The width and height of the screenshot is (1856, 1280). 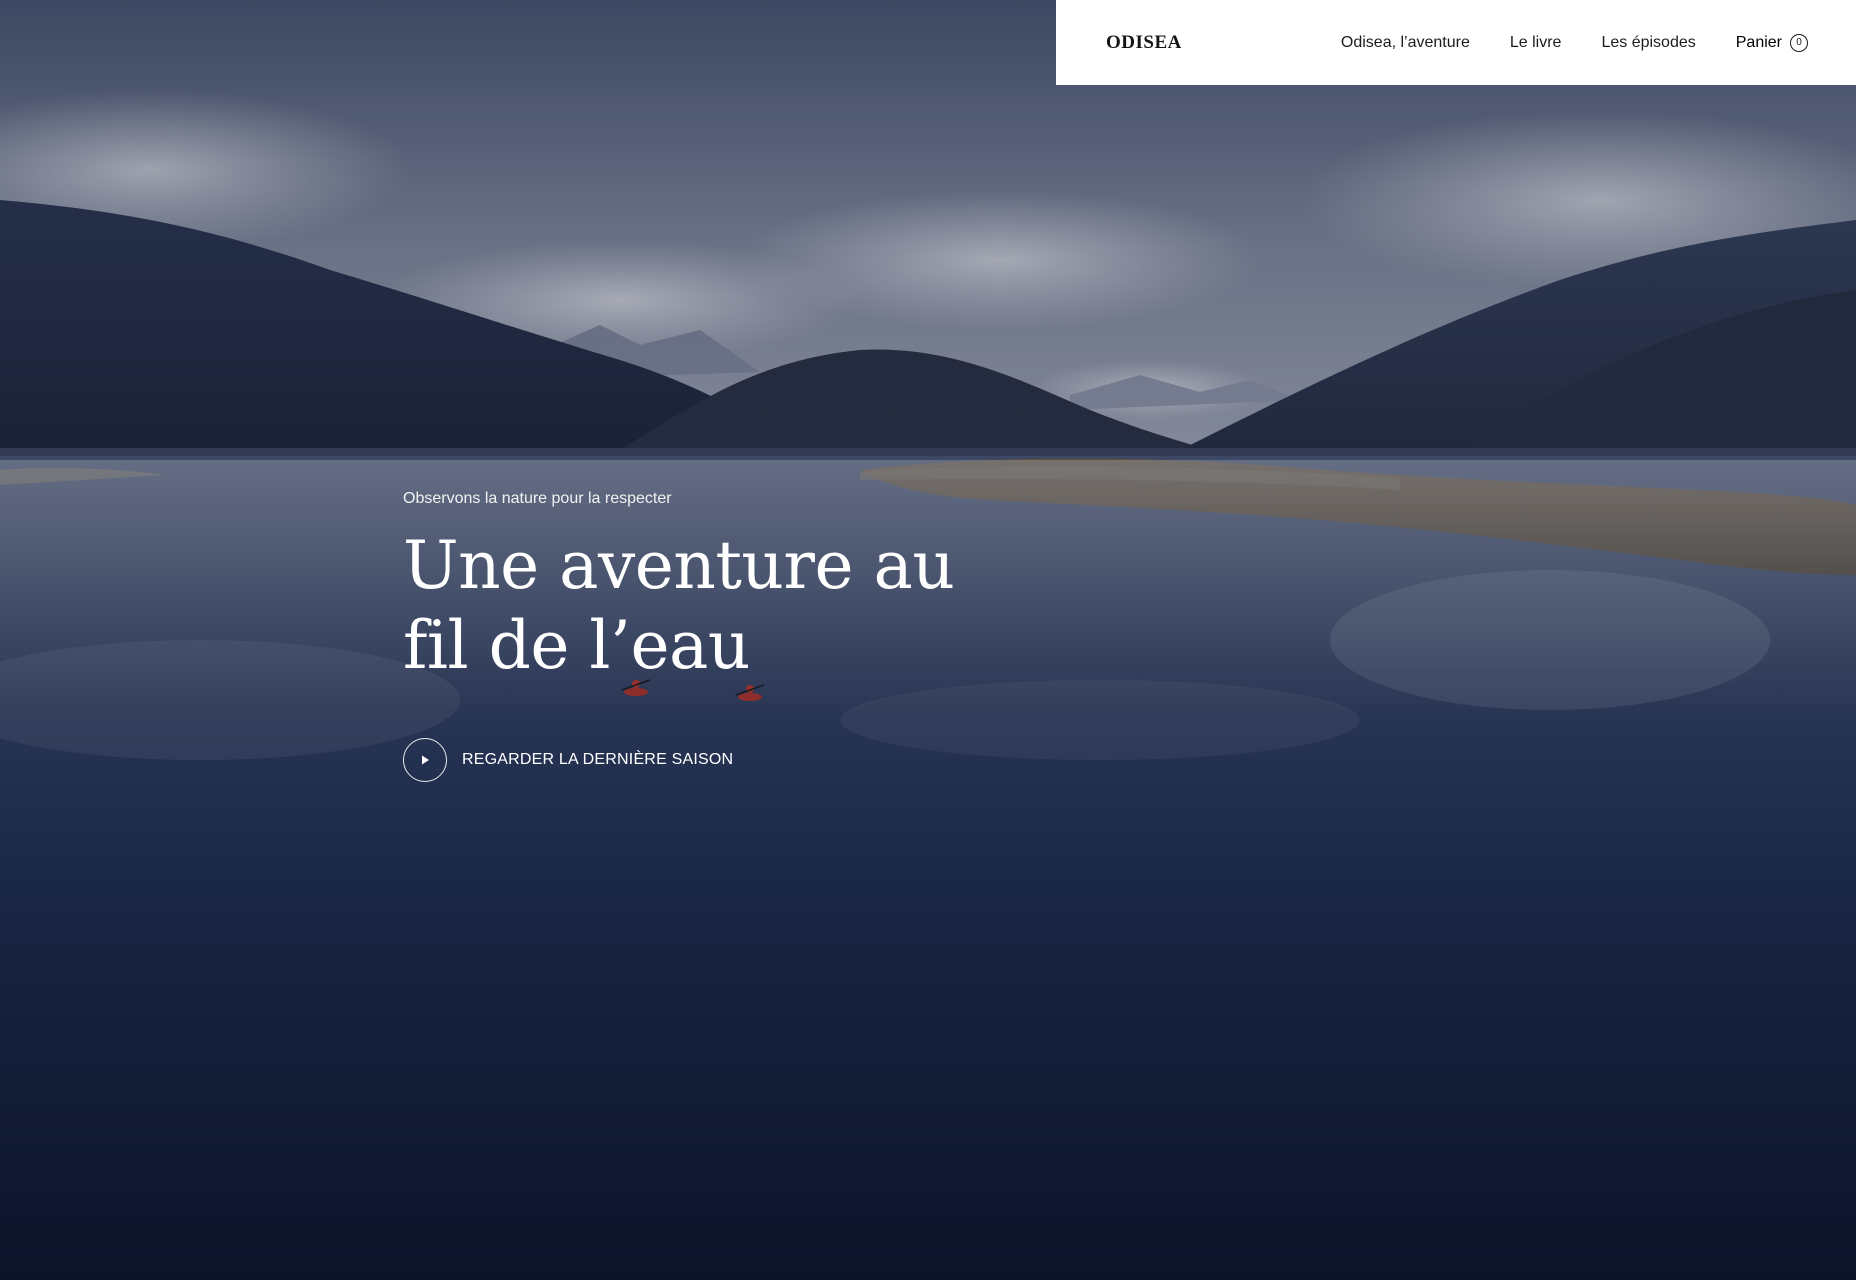 I want to click on nav-link-episodes: Les épisodes, so click(x=1648, y=43).